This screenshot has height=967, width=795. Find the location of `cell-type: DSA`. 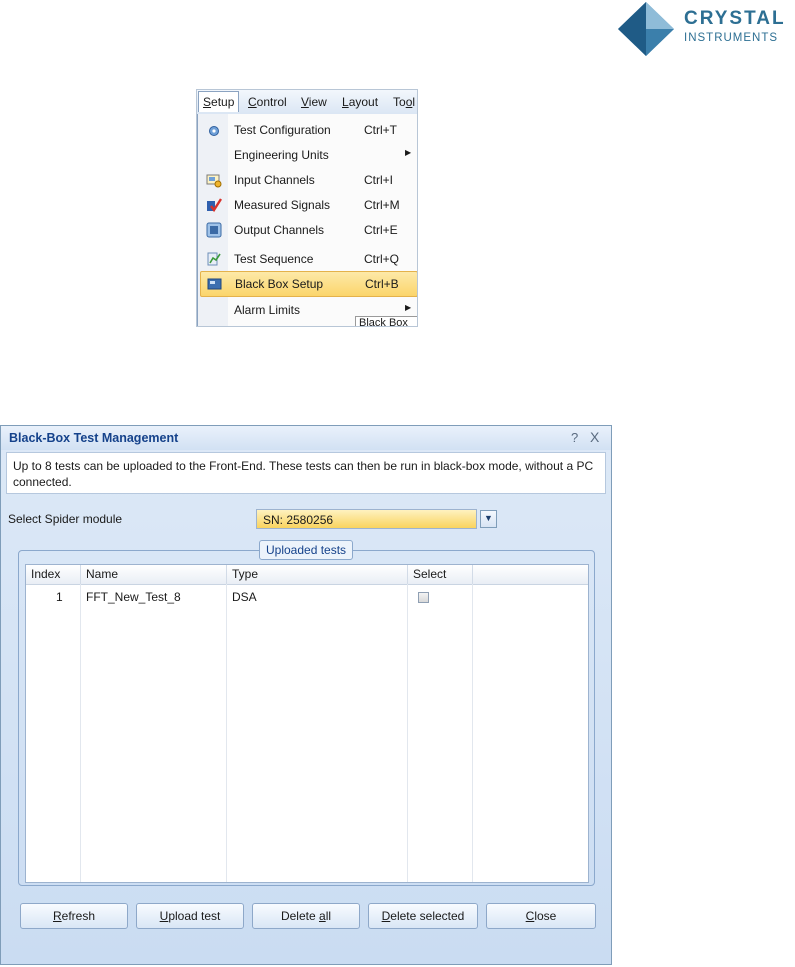

cell-type: DSA is located at coordinates (244, 597).